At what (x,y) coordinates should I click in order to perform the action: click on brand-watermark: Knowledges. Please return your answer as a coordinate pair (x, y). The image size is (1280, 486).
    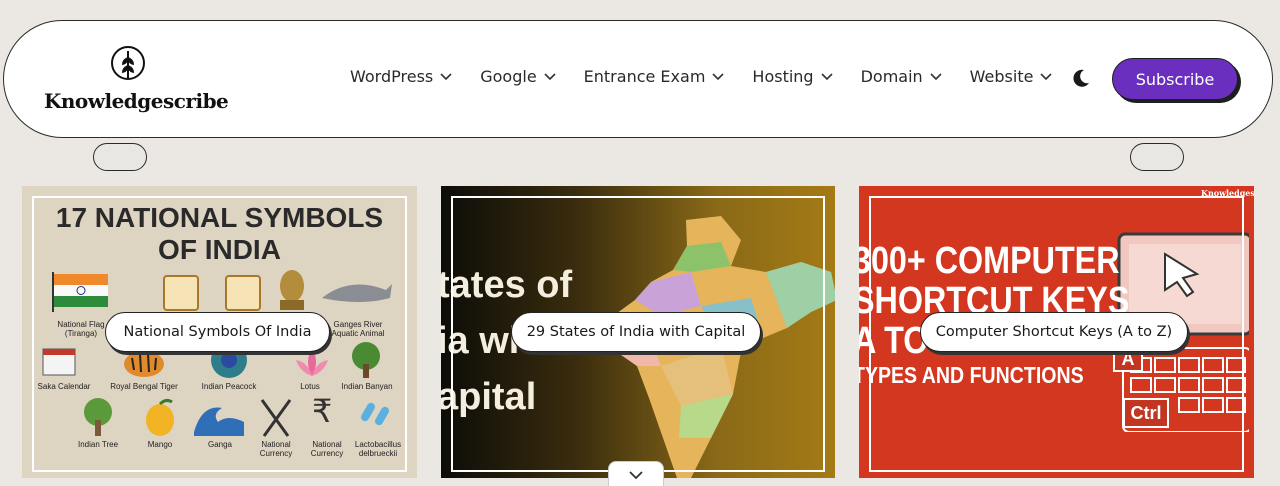
    Looking at the image, I should click on (1227, 193).